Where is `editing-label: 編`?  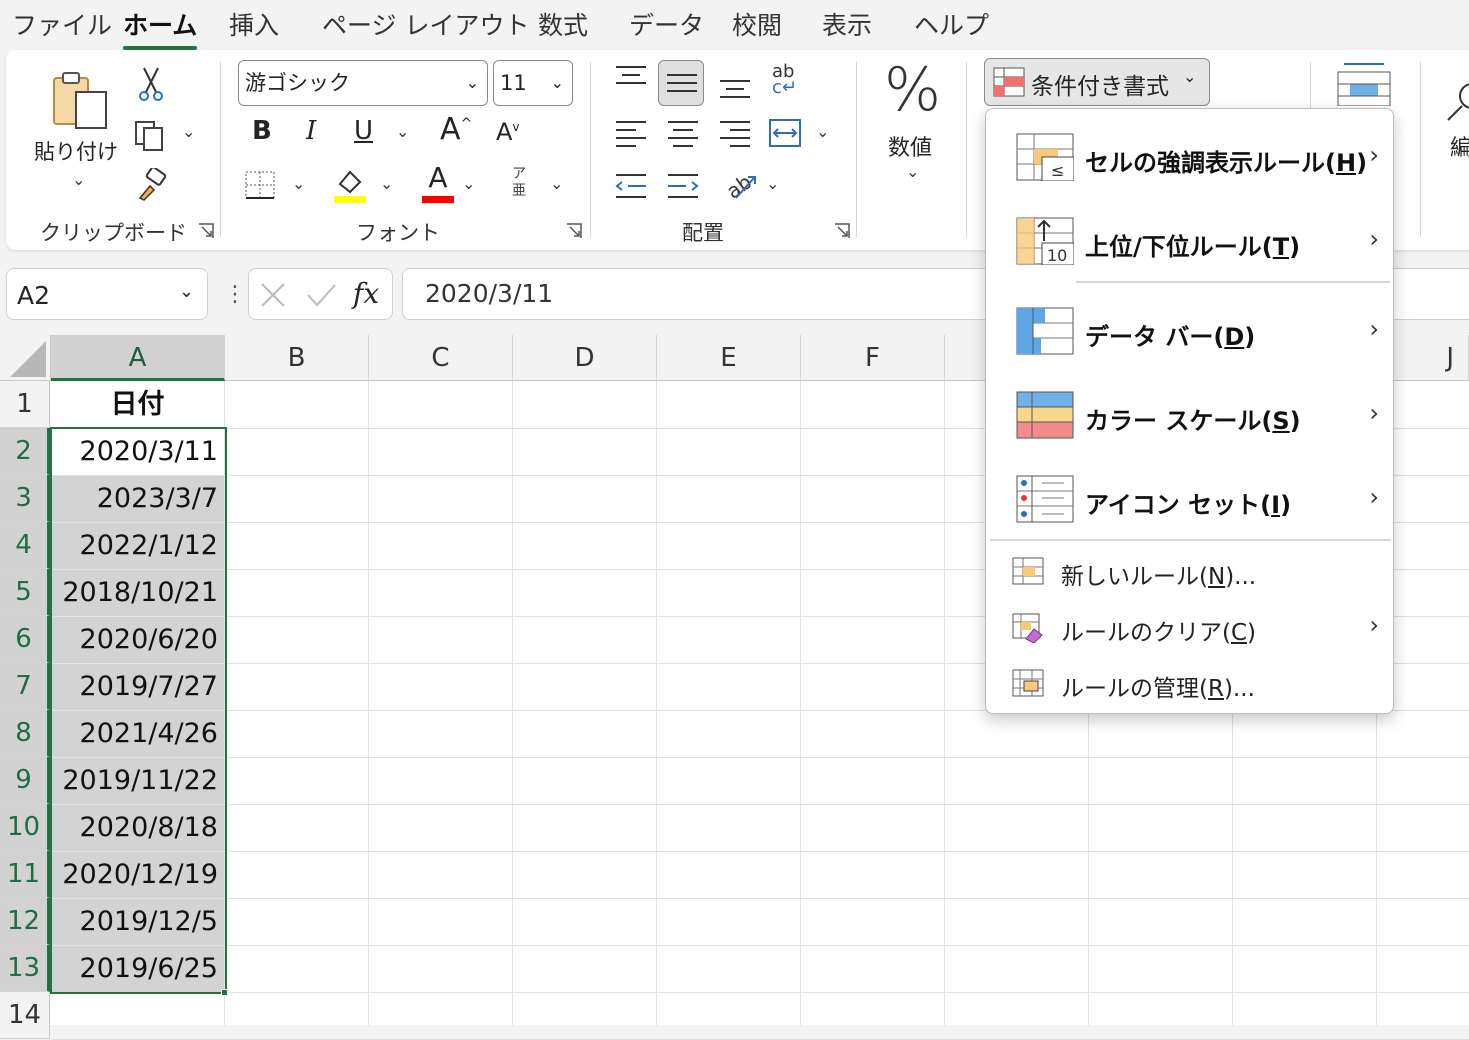
editing-label: 編 is located at coordinates (1459, 146).